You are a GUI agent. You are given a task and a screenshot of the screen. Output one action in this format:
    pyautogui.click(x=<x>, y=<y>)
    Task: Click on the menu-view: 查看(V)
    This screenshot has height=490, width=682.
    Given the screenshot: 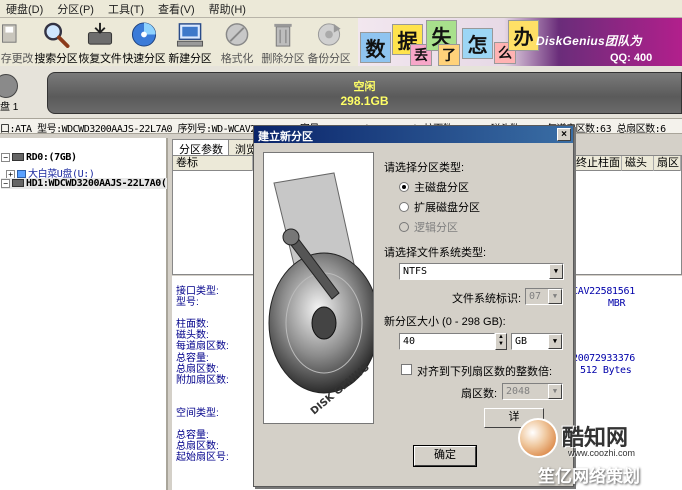 What is the action you would take?
    pyautogui.click(x=177, y=9)
    